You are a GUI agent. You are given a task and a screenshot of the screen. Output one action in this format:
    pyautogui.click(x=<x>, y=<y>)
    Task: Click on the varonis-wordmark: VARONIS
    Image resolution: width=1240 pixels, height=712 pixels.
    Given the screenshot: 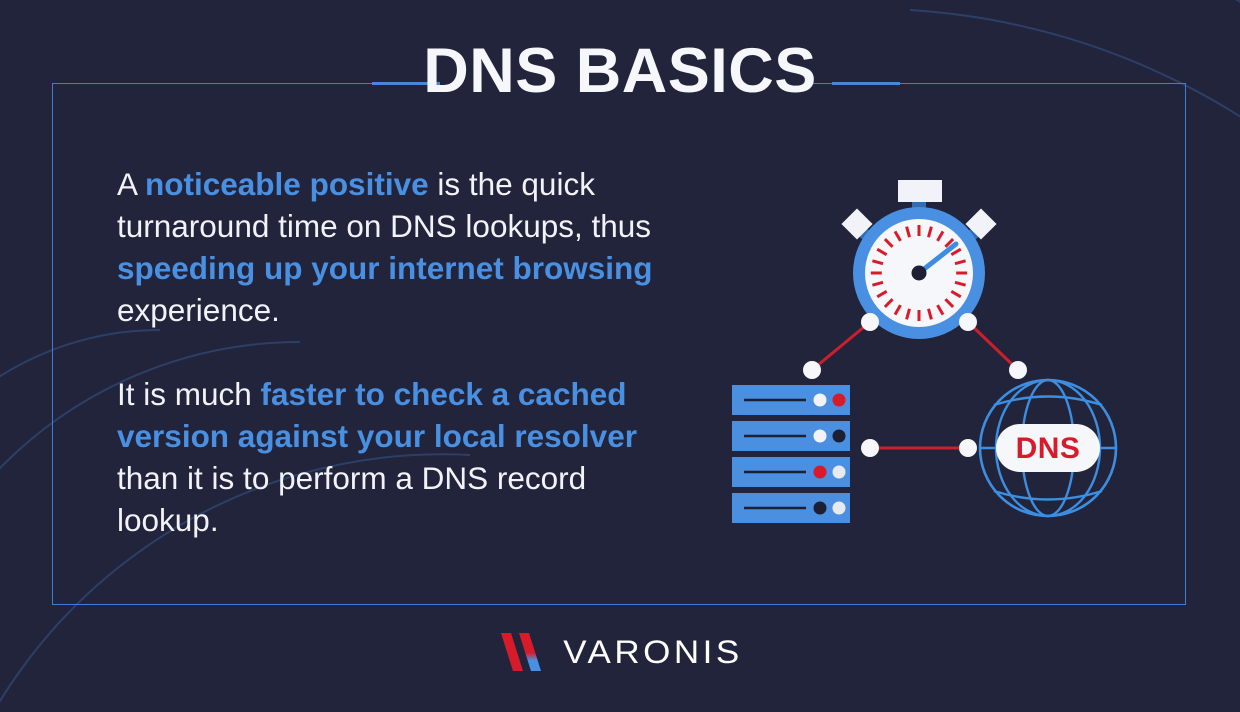 What is the action you would take?
    pyautogui.click(x=653, y=652)
    